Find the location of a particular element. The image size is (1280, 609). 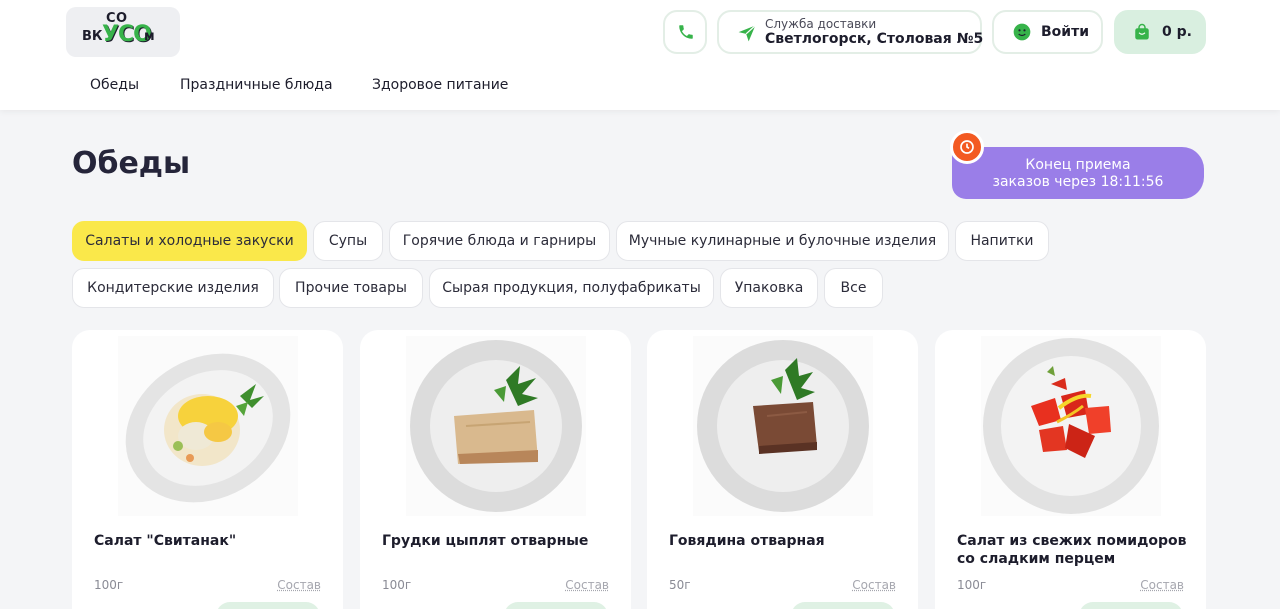

order-deadline-line1: Конец приема is located at coordinates (1078, 165).